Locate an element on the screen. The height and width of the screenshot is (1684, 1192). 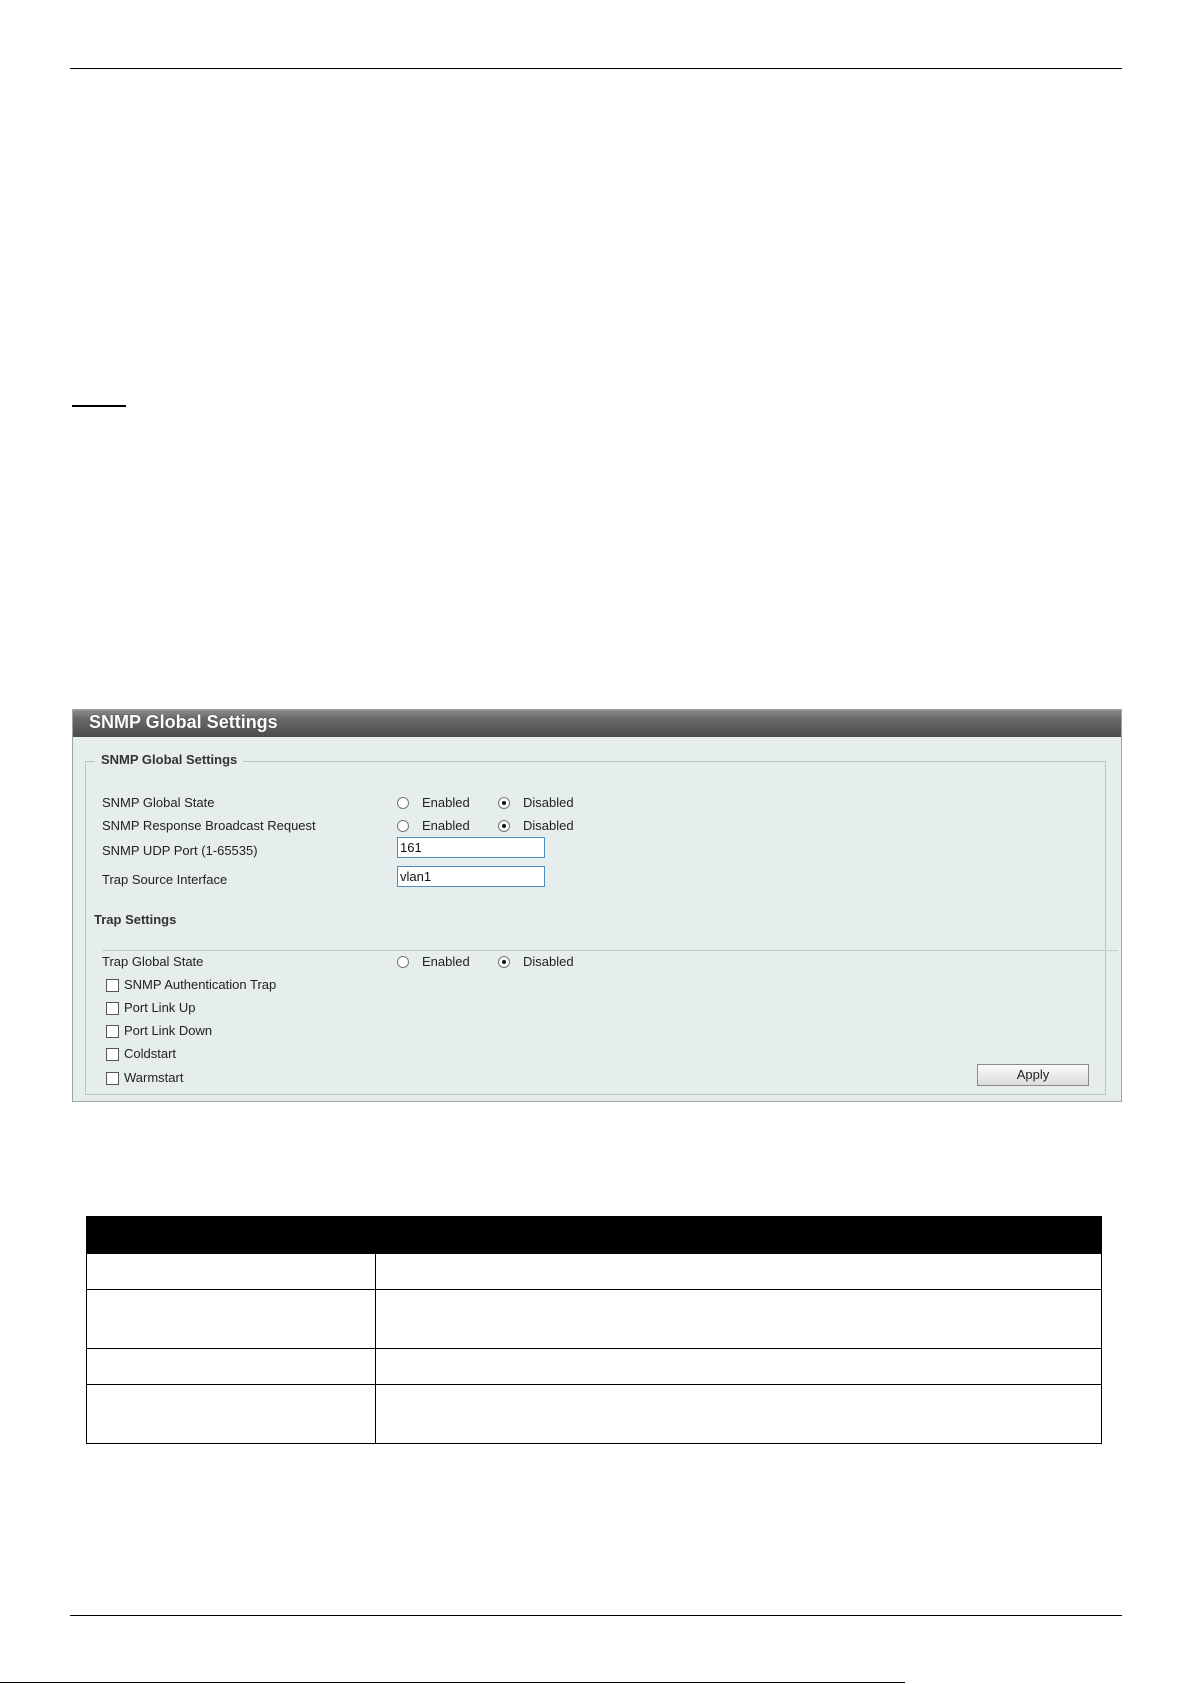
snmp-global-legend: SNMP Global Settings is located at coordinates (169, 759).